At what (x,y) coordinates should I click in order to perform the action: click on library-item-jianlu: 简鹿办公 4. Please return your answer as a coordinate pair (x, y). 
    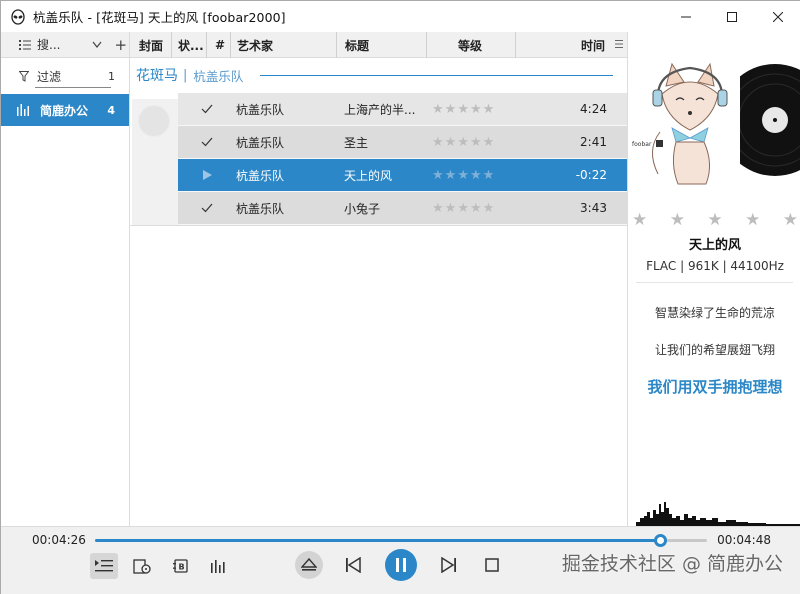
    Looking at the image, I should click on (65, 110).